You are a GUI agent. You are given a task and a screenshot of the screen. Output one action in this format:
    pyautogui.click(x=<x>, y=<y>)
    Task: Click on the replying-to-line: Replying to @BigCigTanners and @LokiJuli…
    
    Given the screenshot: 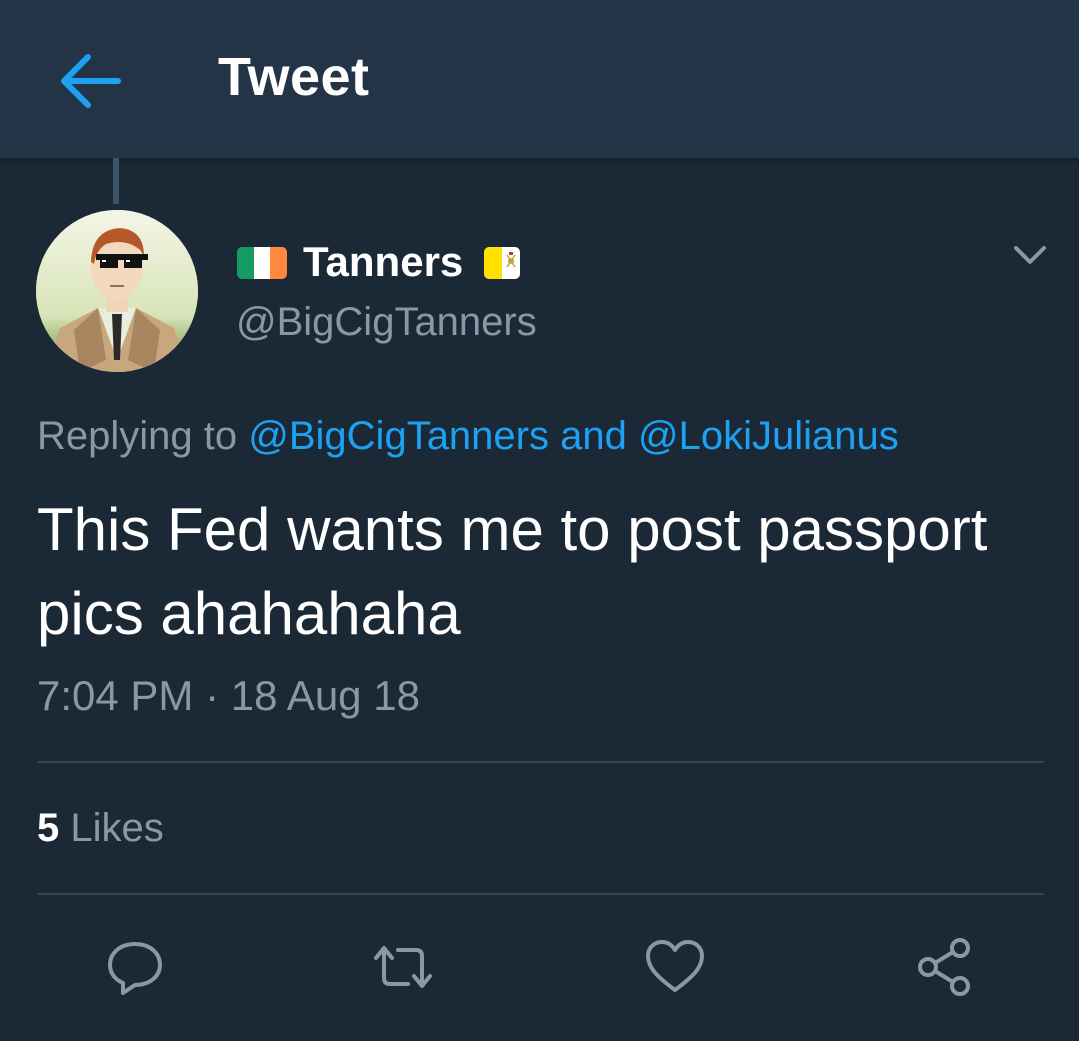 What is the action you would take?
    pyautogui.click(x=468, y=436)
    